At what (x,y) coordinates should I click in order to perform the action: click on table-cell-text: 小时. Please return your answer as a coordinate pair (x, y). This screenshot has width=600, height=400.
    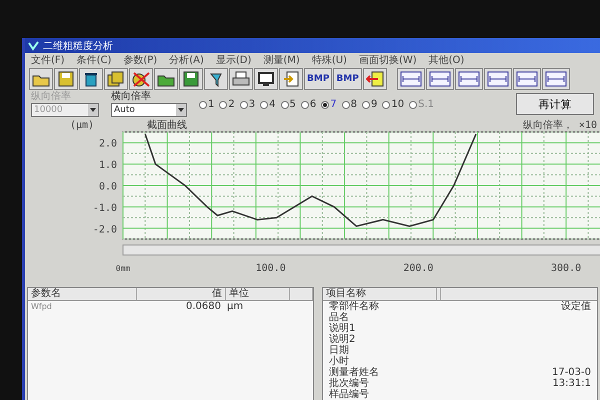
    Looking at the image, I should click on (338, 361).